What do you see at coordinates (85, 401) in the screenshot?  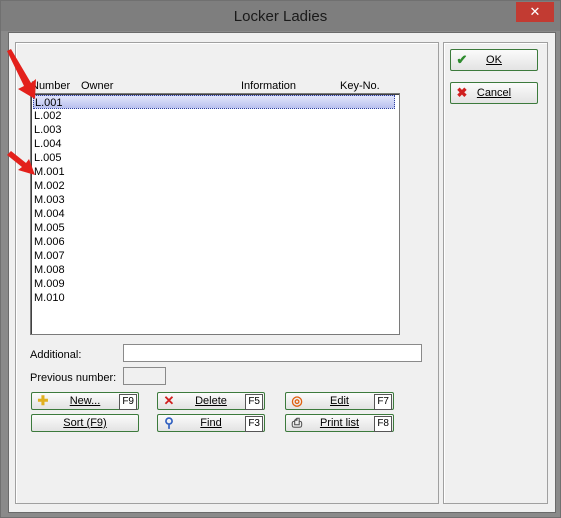 I see `new-button: ✚ New... F9` at bounding box center [85, 401].